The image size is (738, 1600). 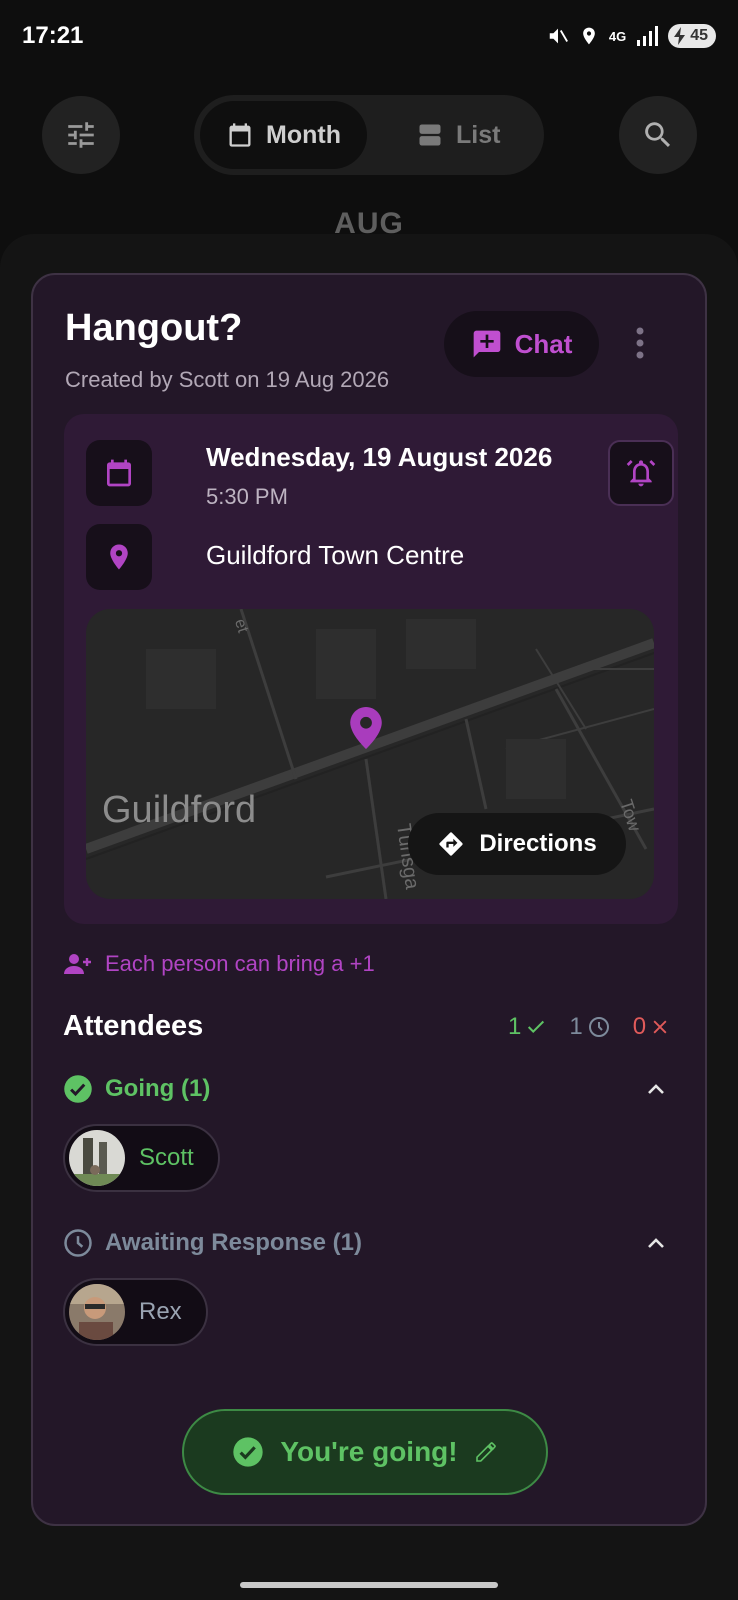 I want to click on alarm-bell-icon, so click(x=641, y=473).